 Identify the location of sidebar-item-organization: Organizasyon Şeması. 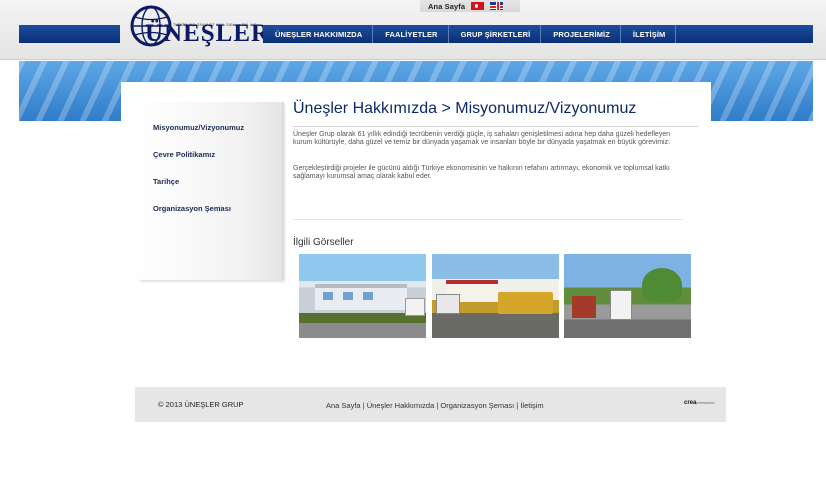
(192, 208).